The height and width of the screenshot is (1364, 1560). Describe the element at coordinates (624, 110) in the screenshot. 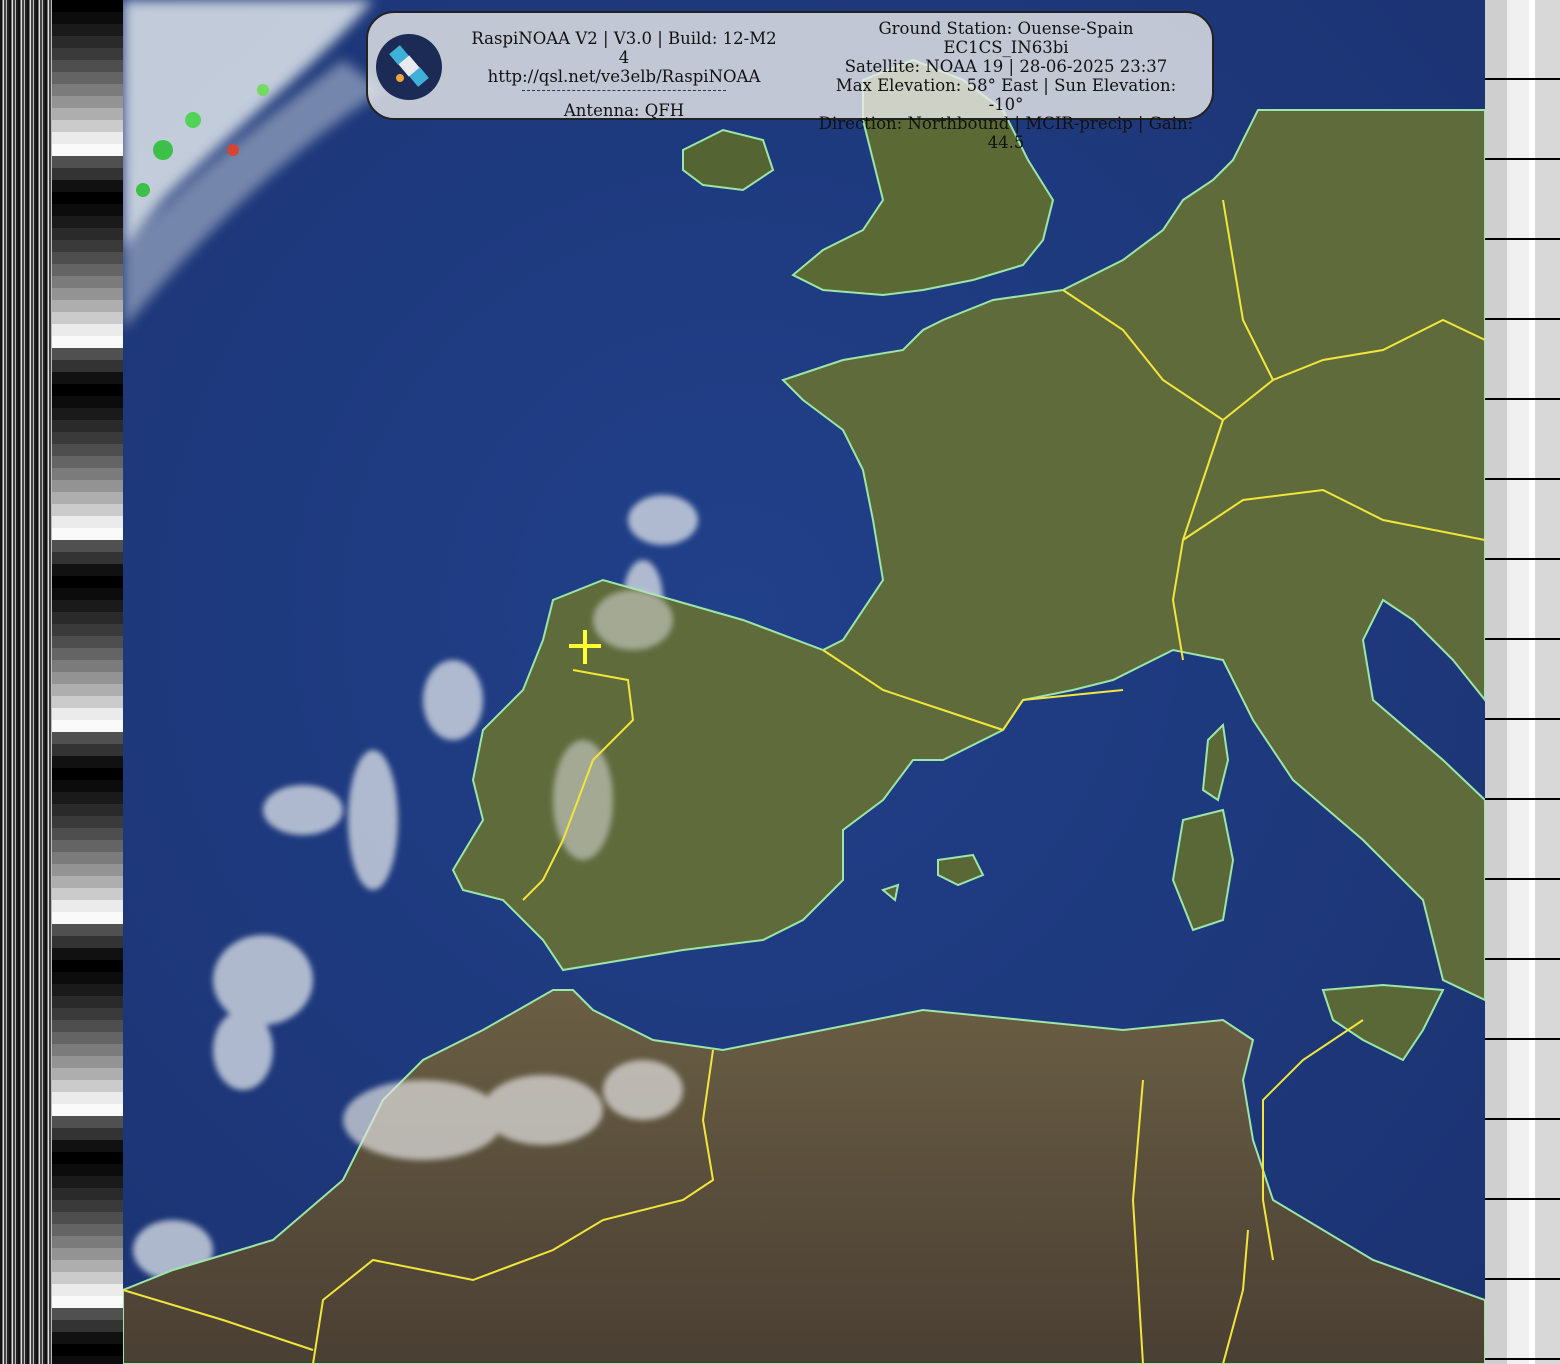

I see `antenna-info: Antenna: QFH` at that location.